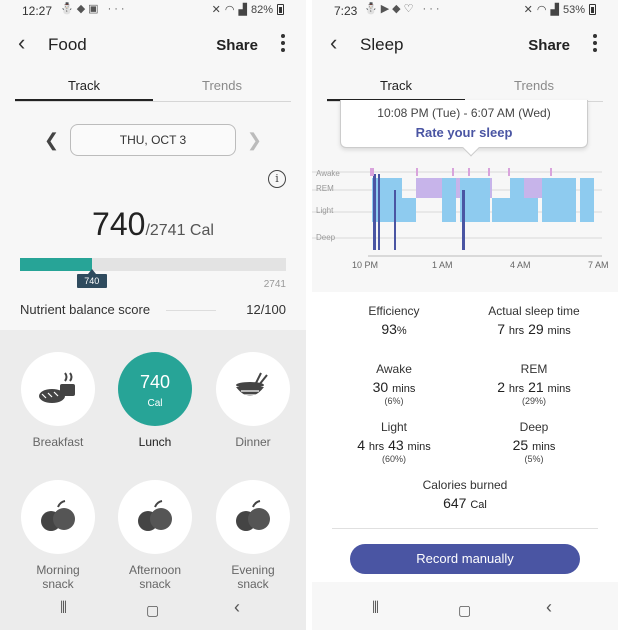 The width and height of the screenshot is (618, 630). I want to click on meal-evening-snack: Evening snack, so click(253, 535).